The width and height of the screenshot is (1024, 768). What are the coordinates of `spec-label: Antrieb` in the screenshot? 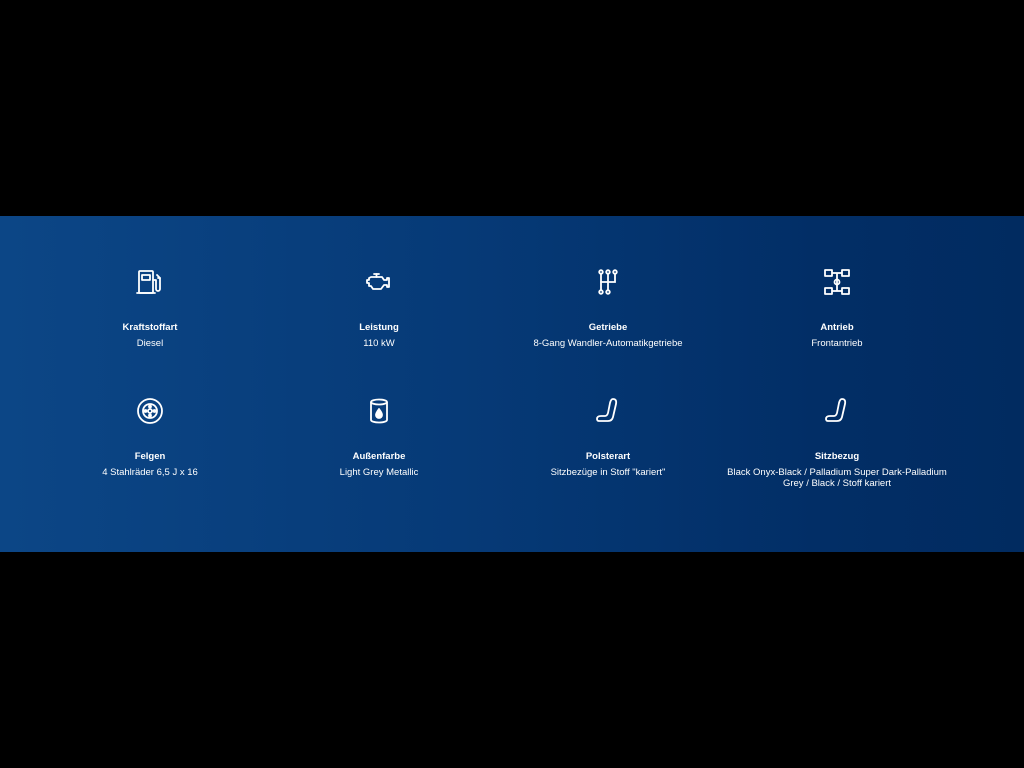 It's located at (837, 327).